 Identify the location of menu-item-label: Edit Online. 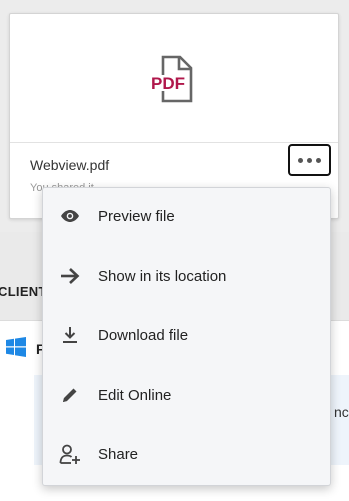
(135, 395).